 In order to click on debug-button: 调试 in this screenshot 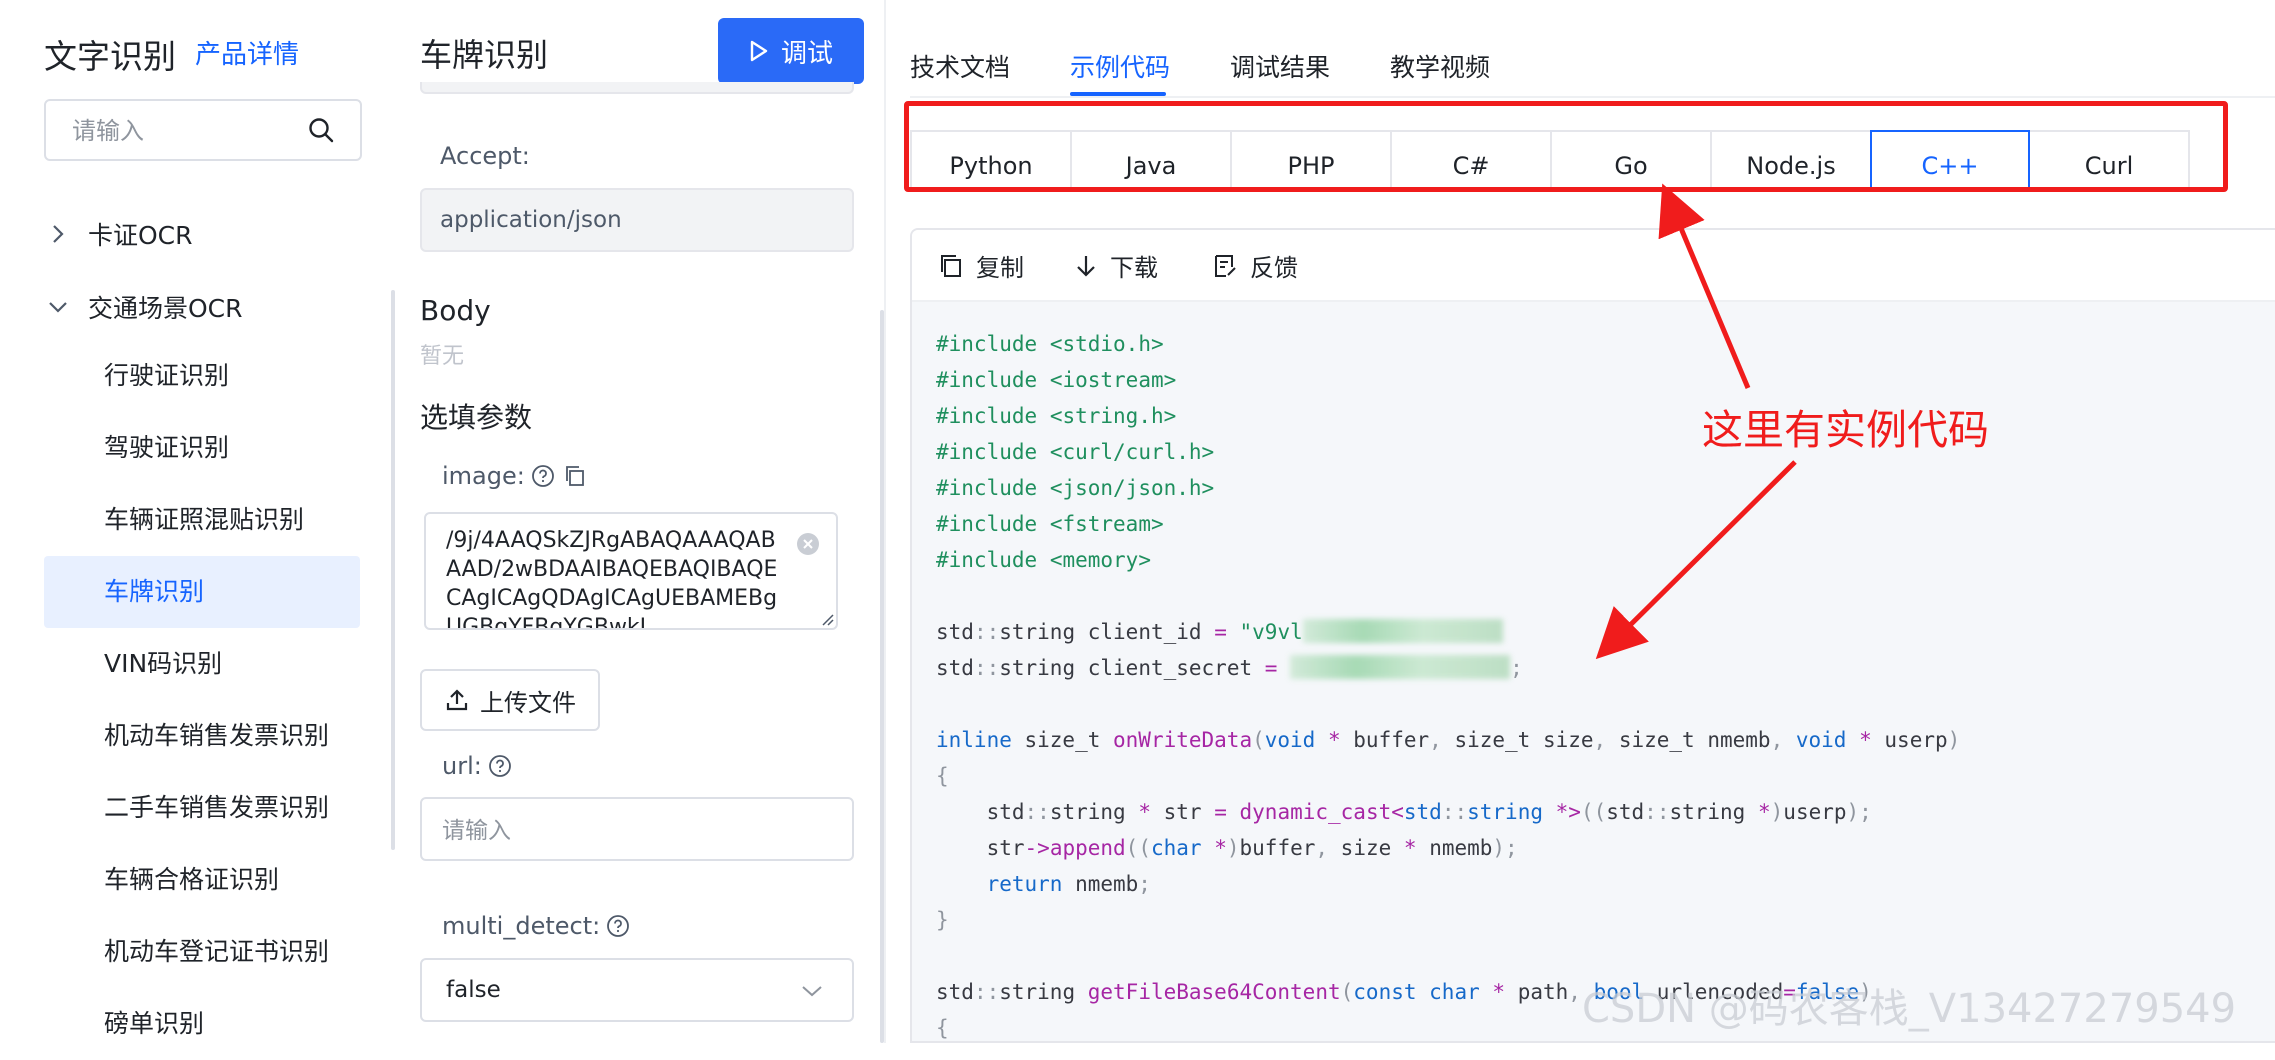, I will do `click(791, 51)`.